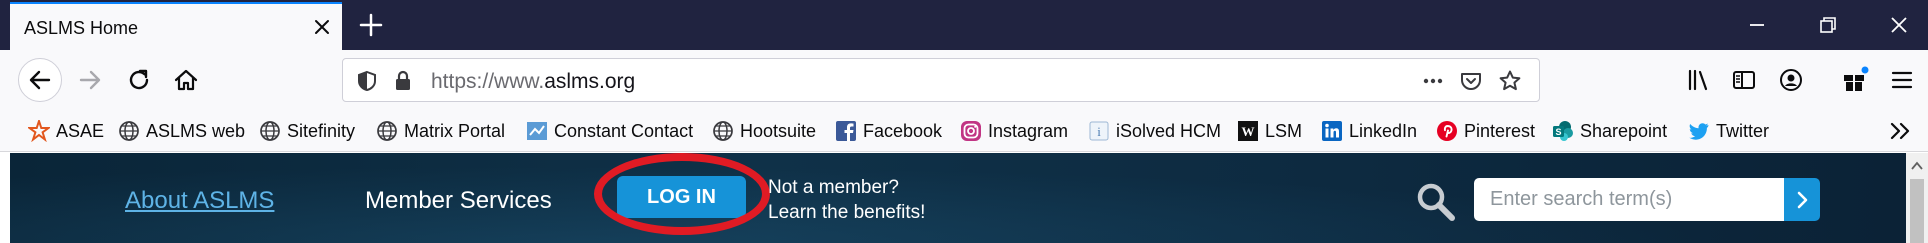 Image resolution: width=1928 pixels, height=243 pixels. I want to click on bookmark-facebook: Facebook, so click(888, 131).